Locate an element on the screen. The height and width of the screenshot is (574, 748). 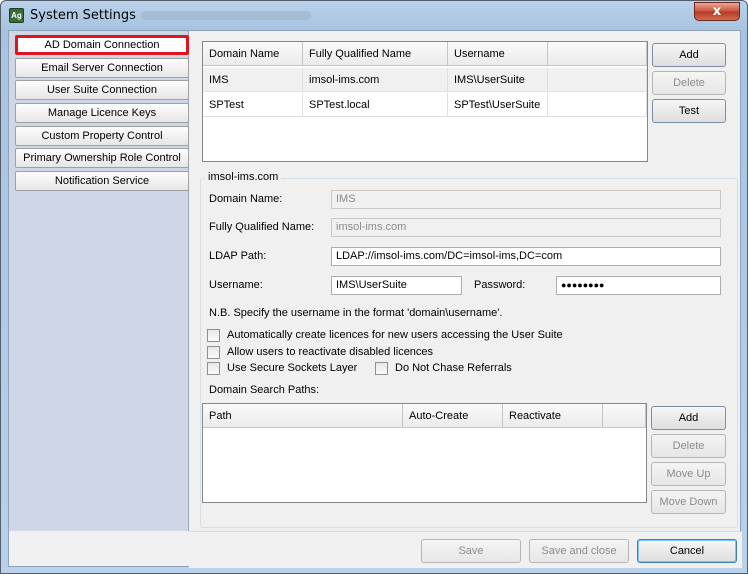
move-down-button: Move Down is located at coordinates (688, 502).